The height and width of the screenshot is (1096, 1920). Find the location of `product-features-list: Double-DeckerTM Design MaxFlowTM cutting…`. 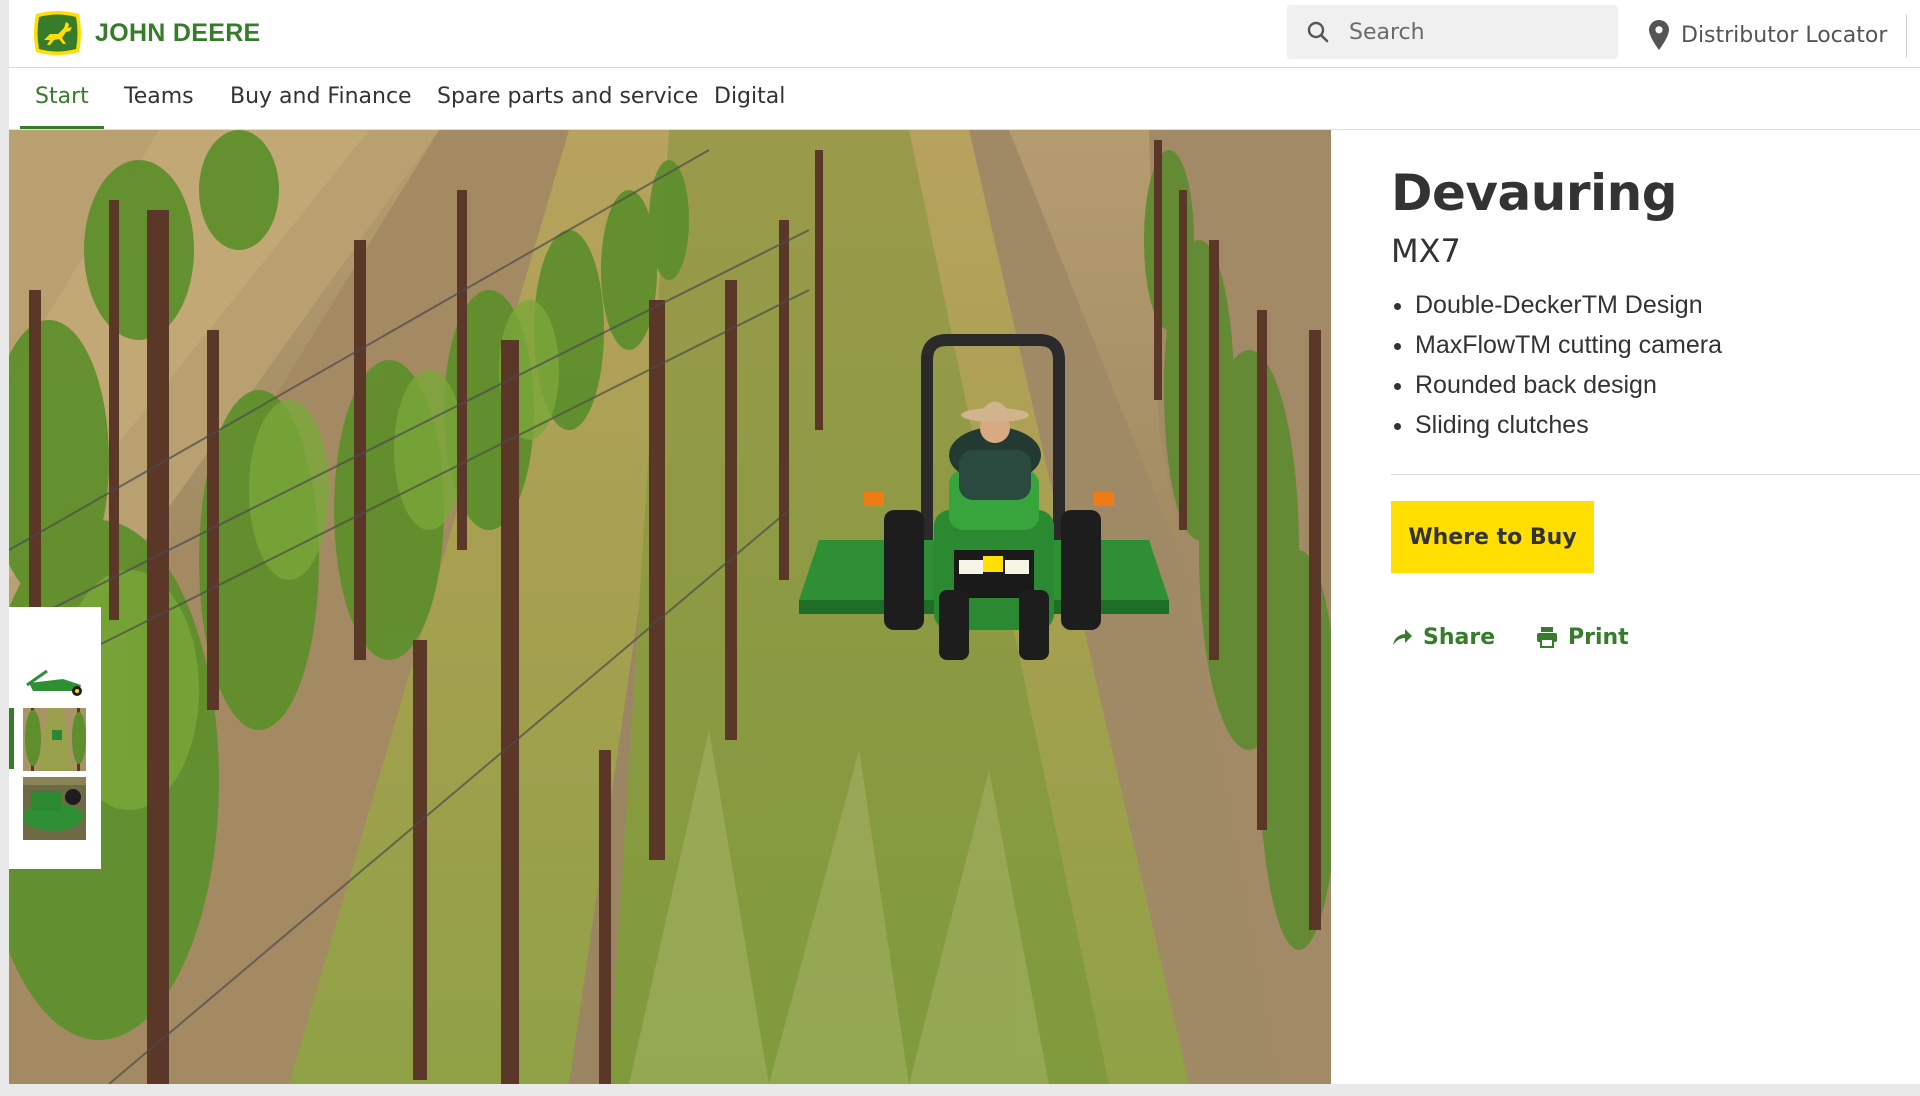

product-features-list: Double-DeckerTM Design MaxFlowTM cutting… is located at coordinates (1556, 365).